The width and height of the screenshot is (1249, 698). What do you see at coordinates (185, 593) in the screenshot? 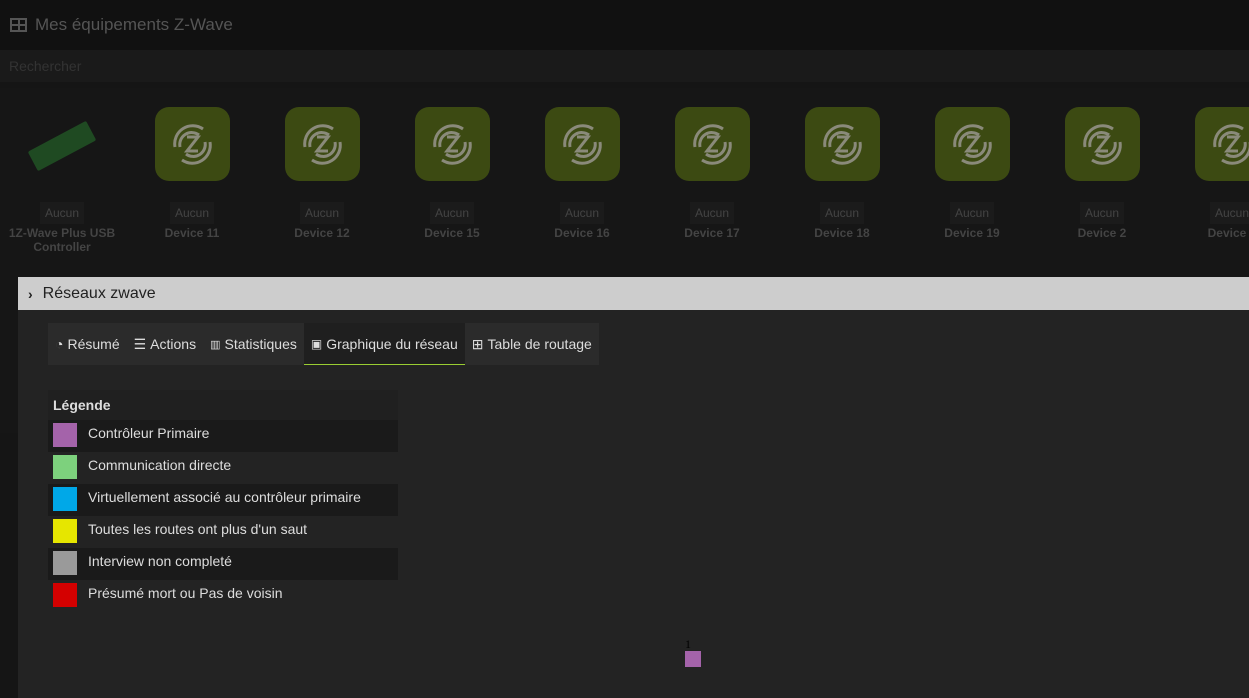
I see `legend-label: Présumé mort ou Pas de voisin` at bounding box center [185, 593].